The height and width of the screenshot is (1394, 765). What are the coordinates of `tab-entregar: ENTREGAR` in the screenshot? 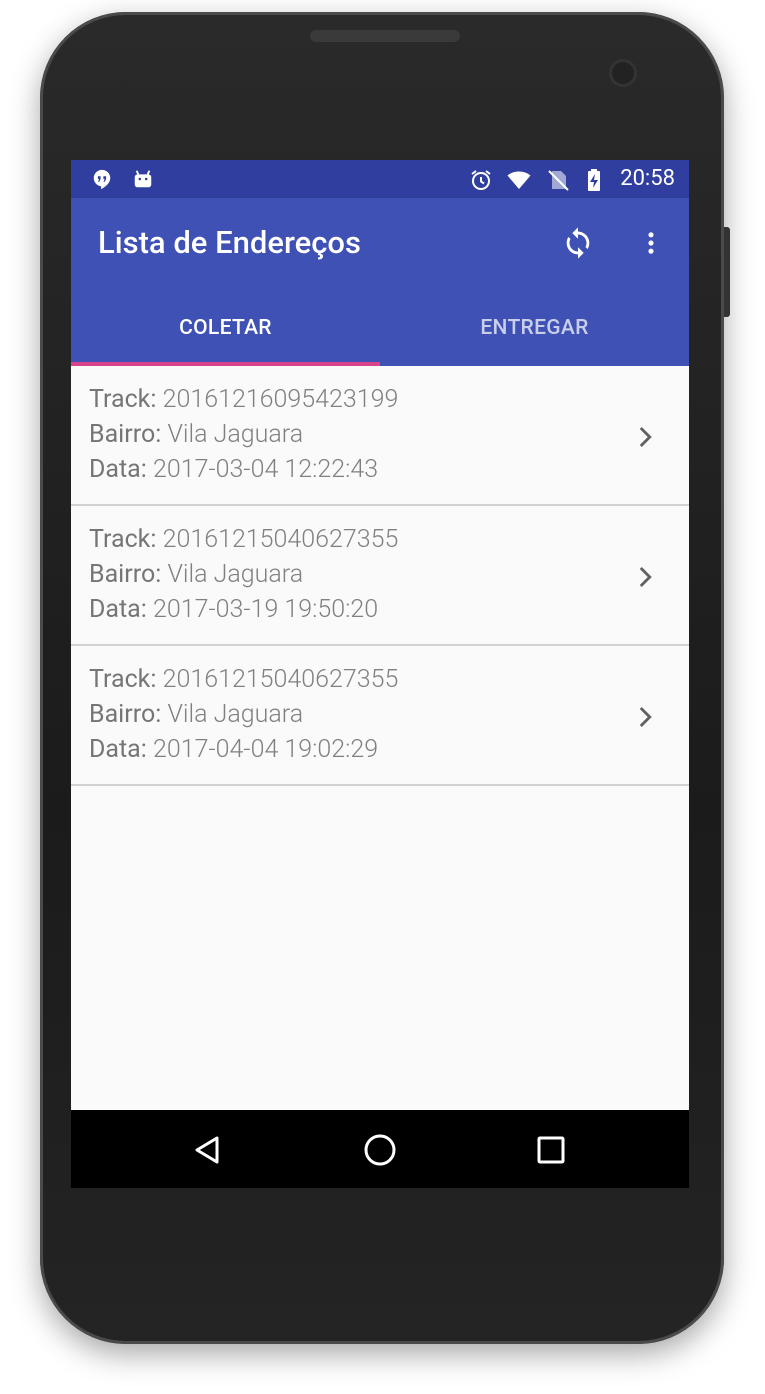 It's located at (534, 332).